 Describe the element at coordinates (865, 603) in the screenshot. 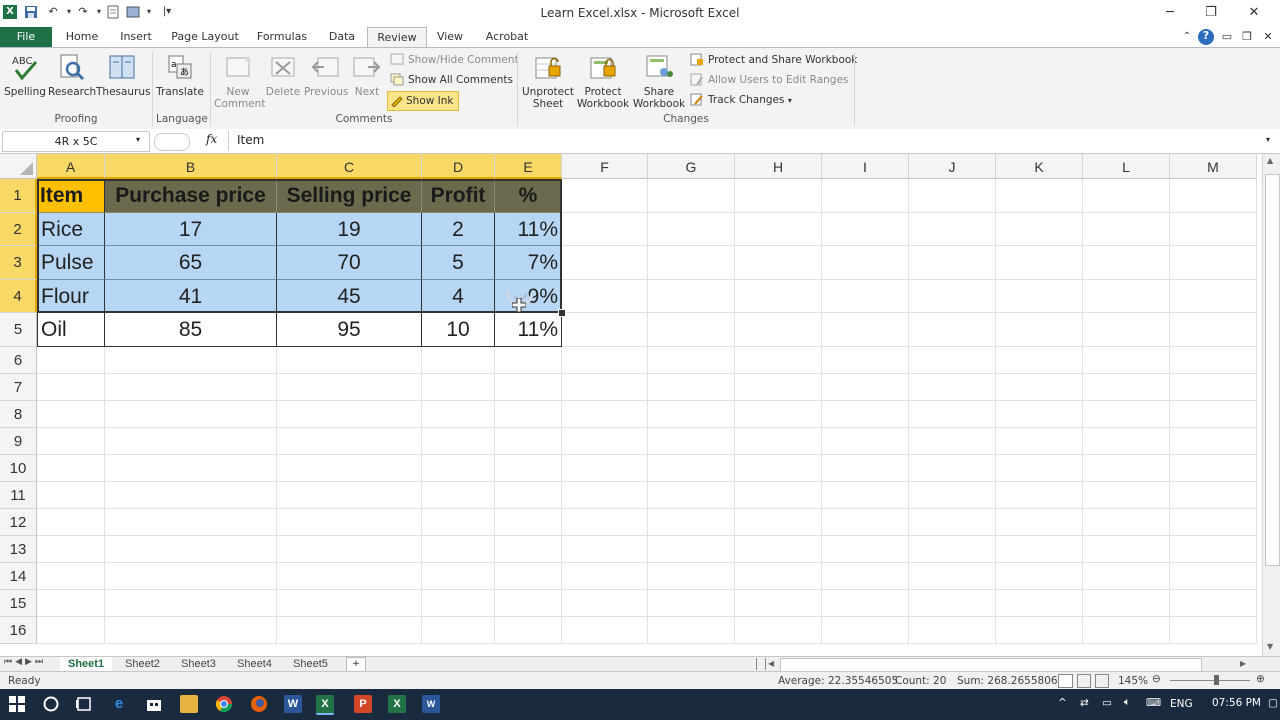

I see `cell-i15` at that location.